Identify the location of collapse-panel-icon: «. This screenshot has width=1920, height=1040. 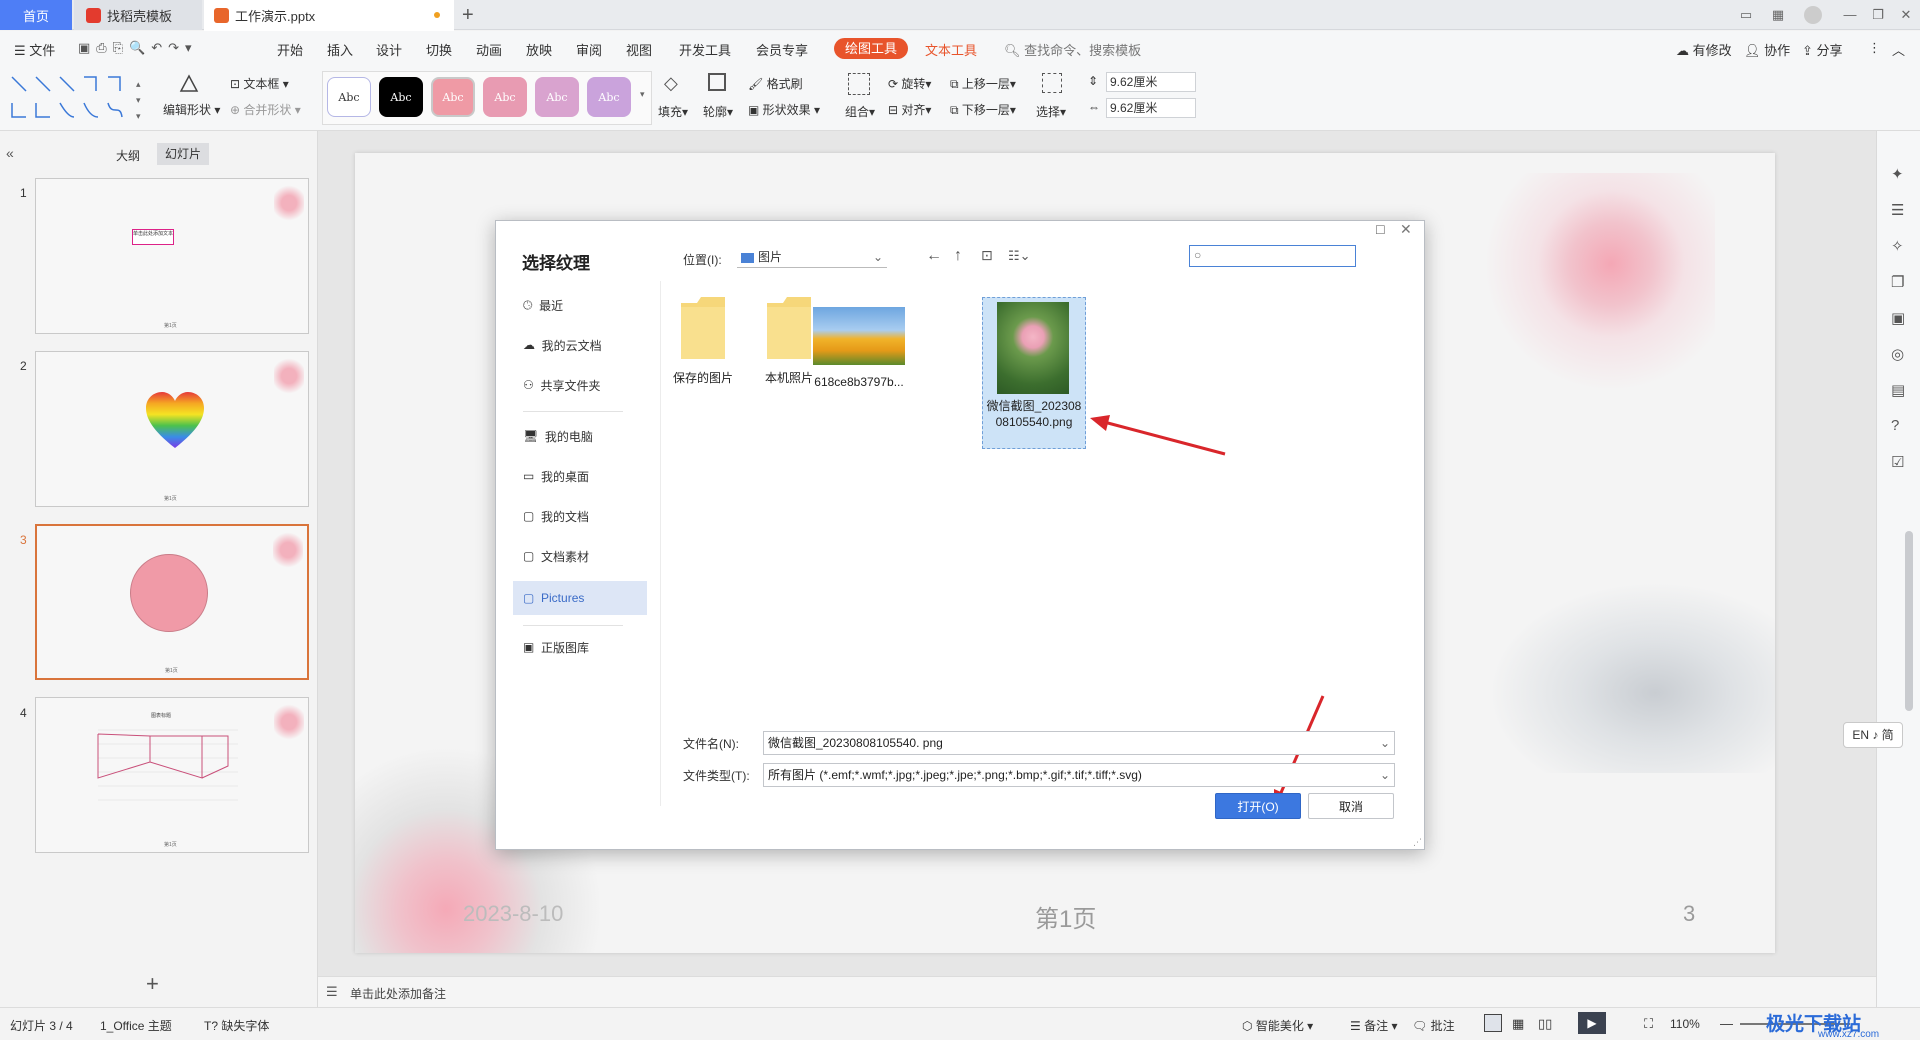
(10, 153).